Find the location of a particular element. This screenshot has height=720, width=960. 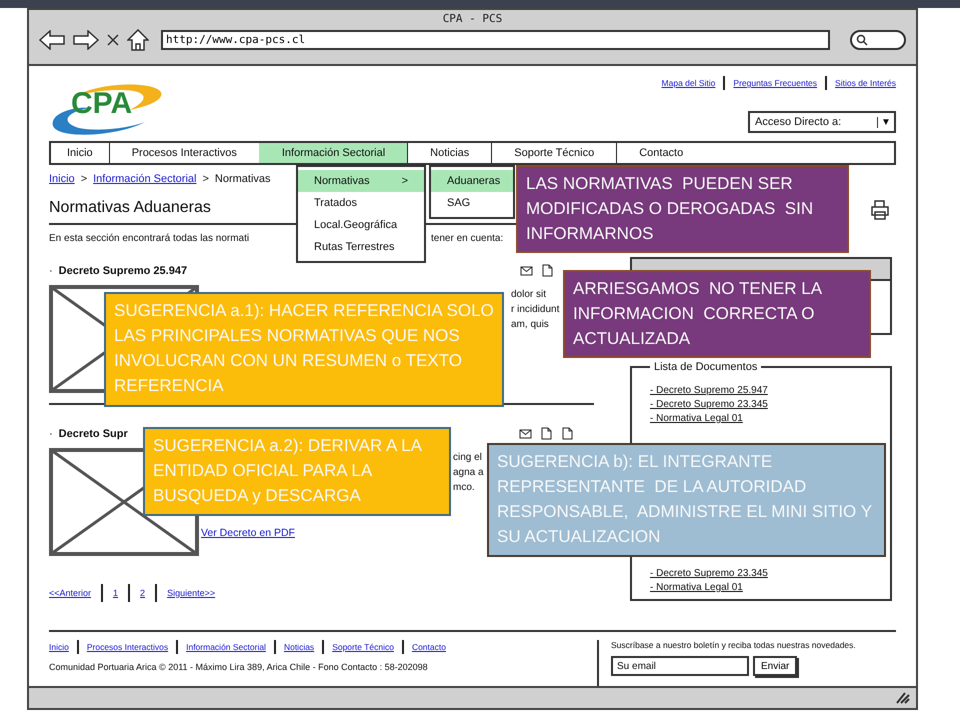

page-title: Normativas Aduaneras is located at coordinates (130, 208).